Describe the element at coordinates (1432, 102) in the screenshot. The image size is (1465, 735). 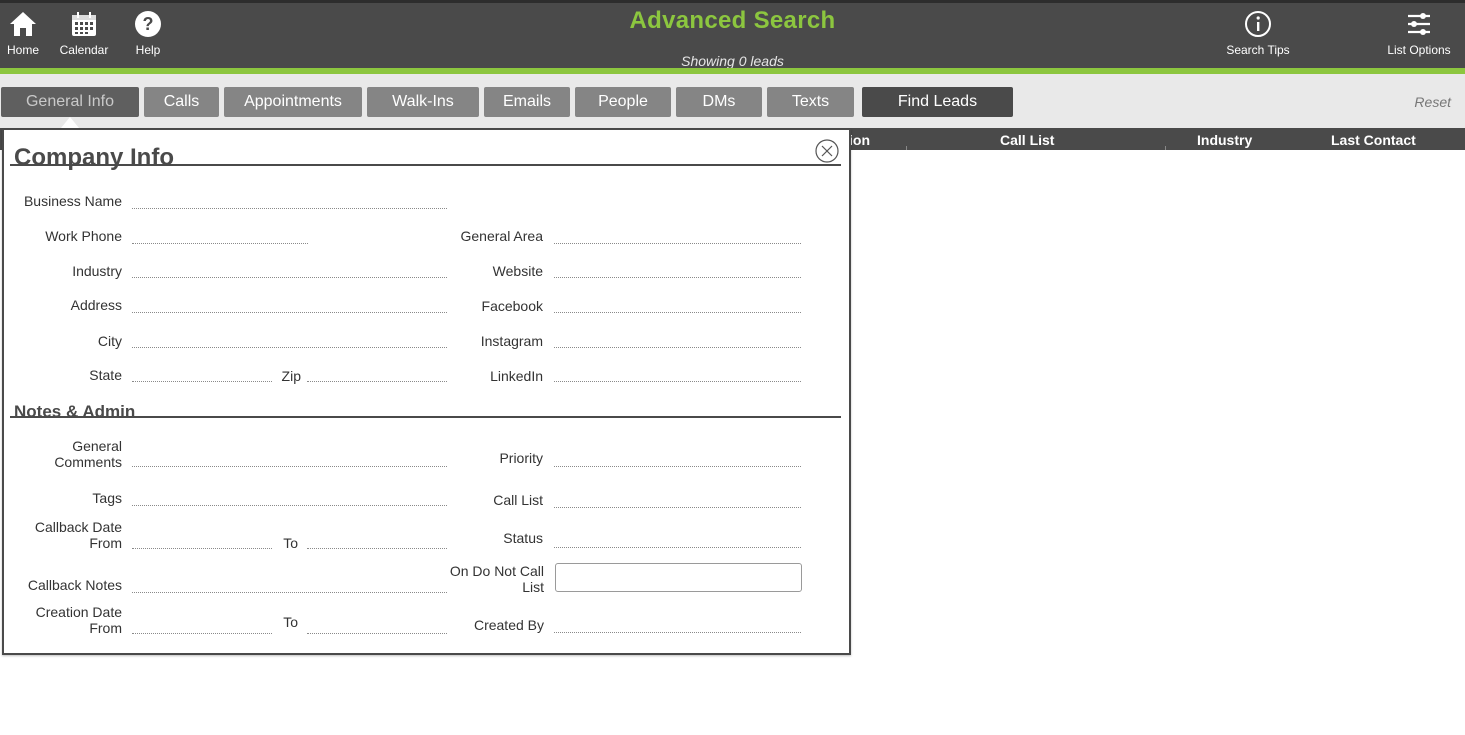
I see `reset-link: Reset` at that location.